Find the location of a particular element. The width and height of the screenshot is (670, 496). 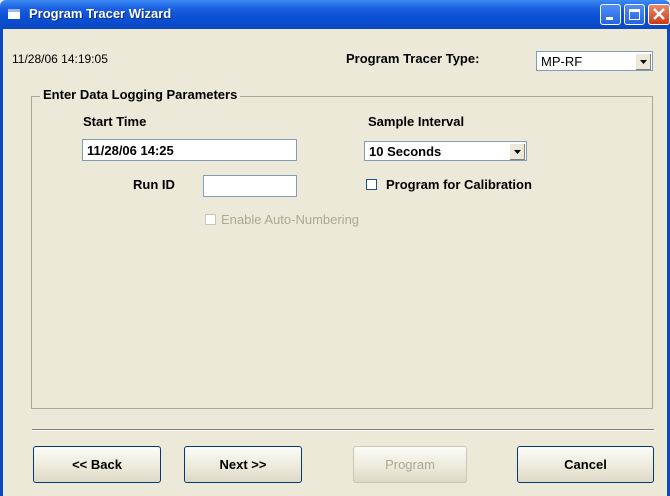

run-id-input is located at coordinates (250, 186).